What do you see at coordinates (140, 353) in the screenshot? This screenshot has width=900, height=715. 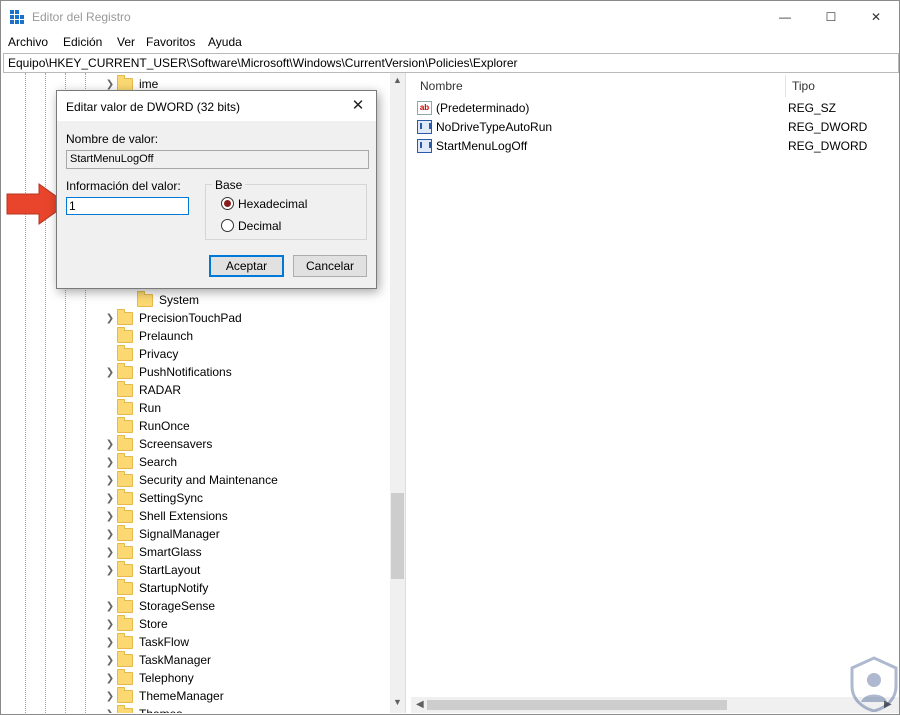 I see `tree-item: Privacy` at bounding box center [140, 353].